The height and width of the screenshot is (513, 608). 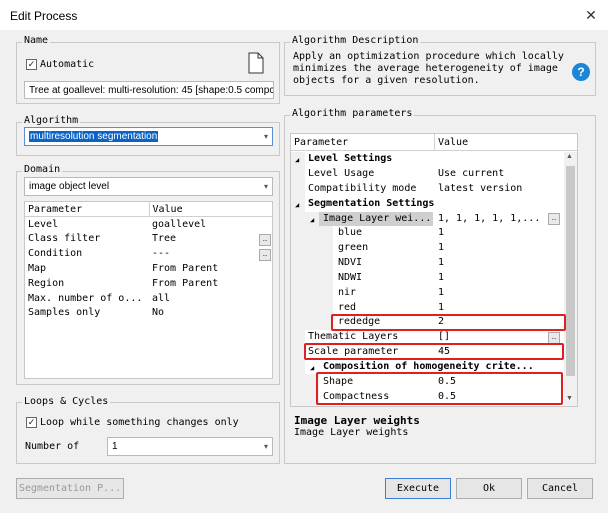 I want to click on segmentation-settings-title: Segmentation Settings, so click(x=371, y=203).